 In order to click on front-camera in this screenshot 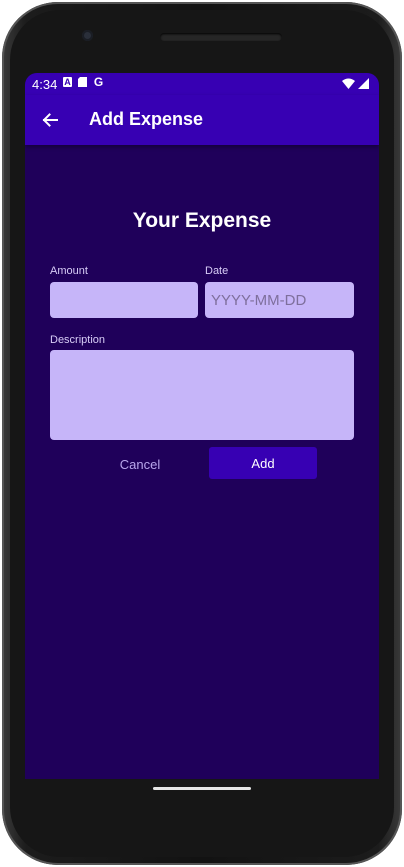, I will do `click(87, 35)`.